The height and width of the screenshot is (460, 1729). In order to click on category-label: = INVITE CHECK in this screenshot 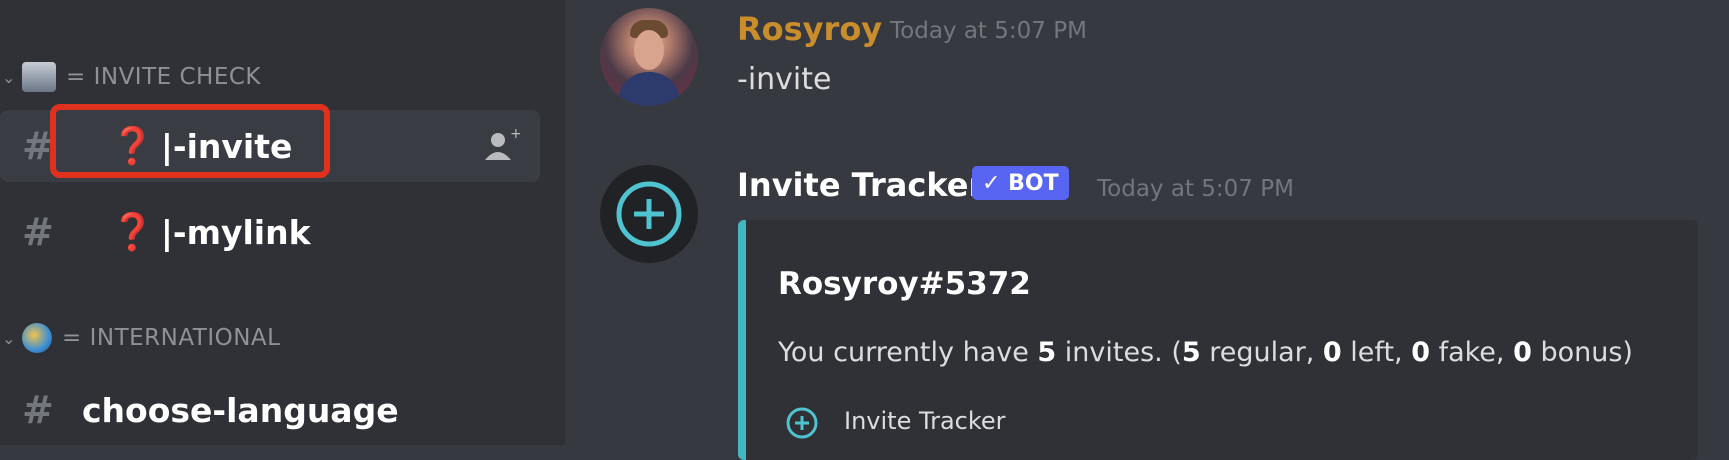, I will do `click(164, 77)`.